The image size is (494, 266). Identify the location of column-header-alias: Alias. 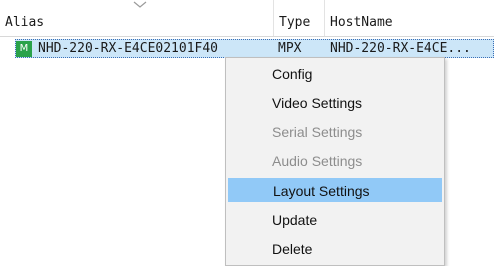
(137, 18).